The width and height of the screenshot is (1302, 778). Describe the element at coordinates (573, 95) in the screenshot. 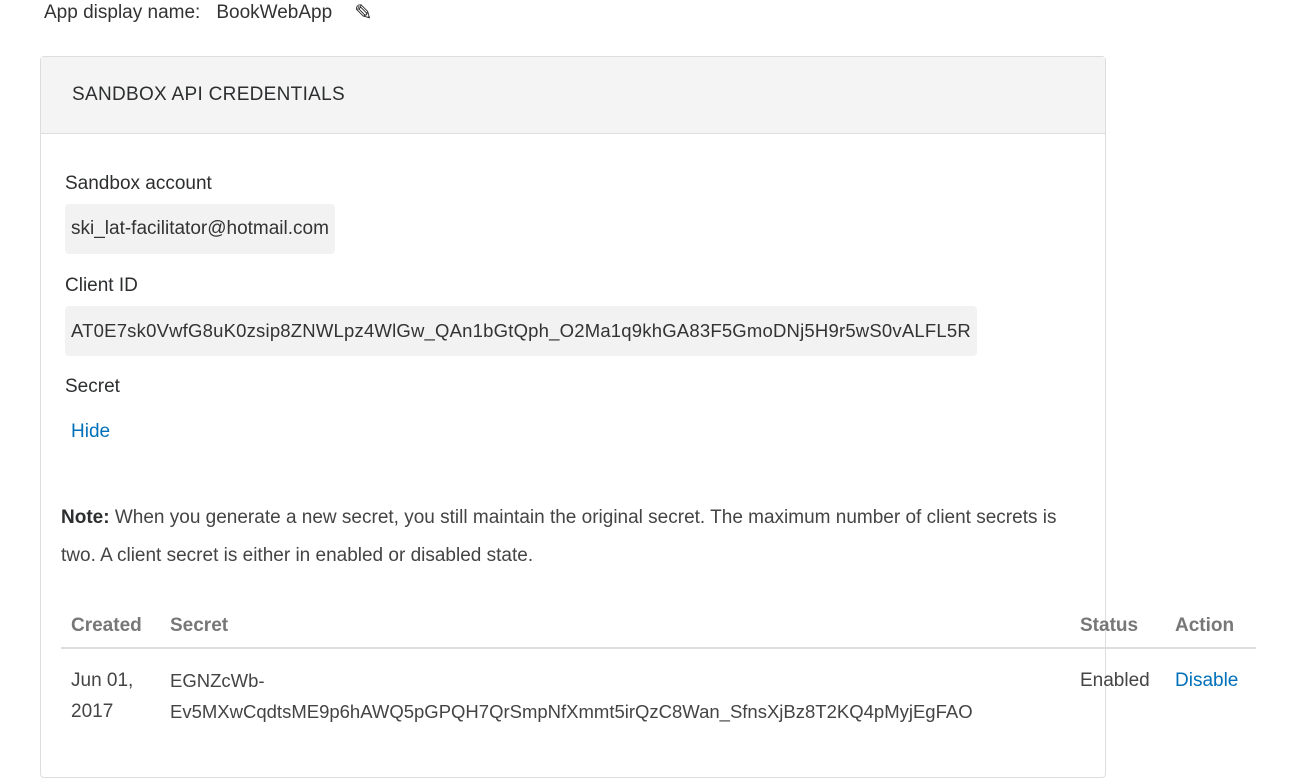

I see `card-title: SANDBOX API CREDENTIALS` at that location.